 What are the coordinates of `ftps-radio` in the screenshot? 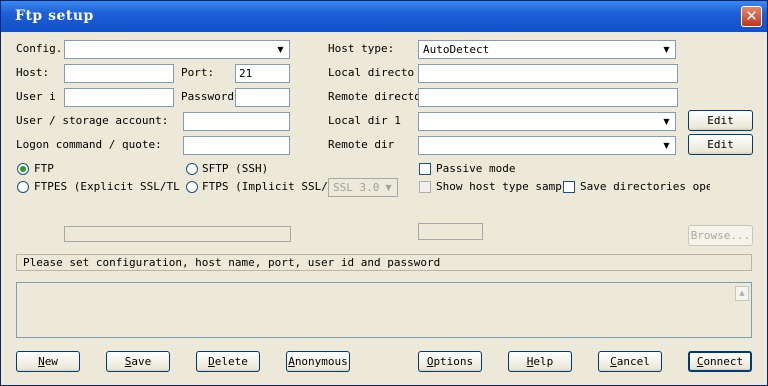 It's located at (192, 187).